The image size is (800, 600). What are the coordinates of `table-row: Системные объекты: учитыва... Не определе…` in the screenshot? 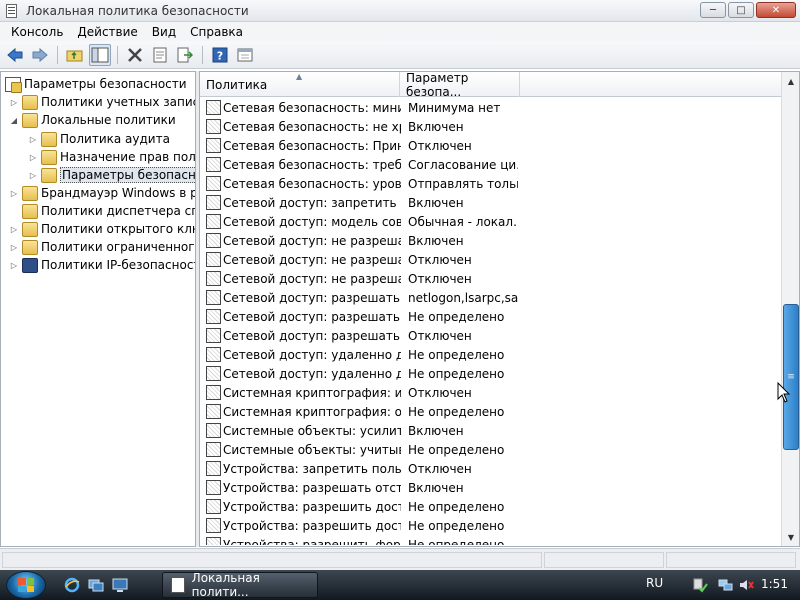 It's located at (491, 449).